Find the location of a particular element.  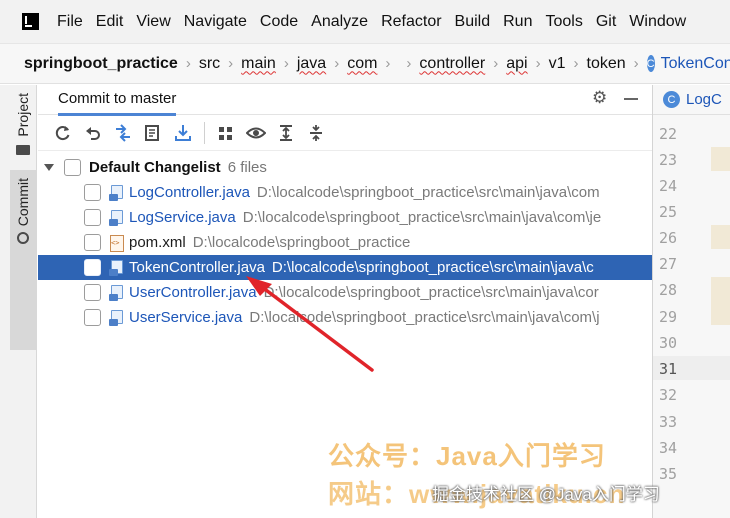

file-name: UserController.java is located at coordinates (193, 292).